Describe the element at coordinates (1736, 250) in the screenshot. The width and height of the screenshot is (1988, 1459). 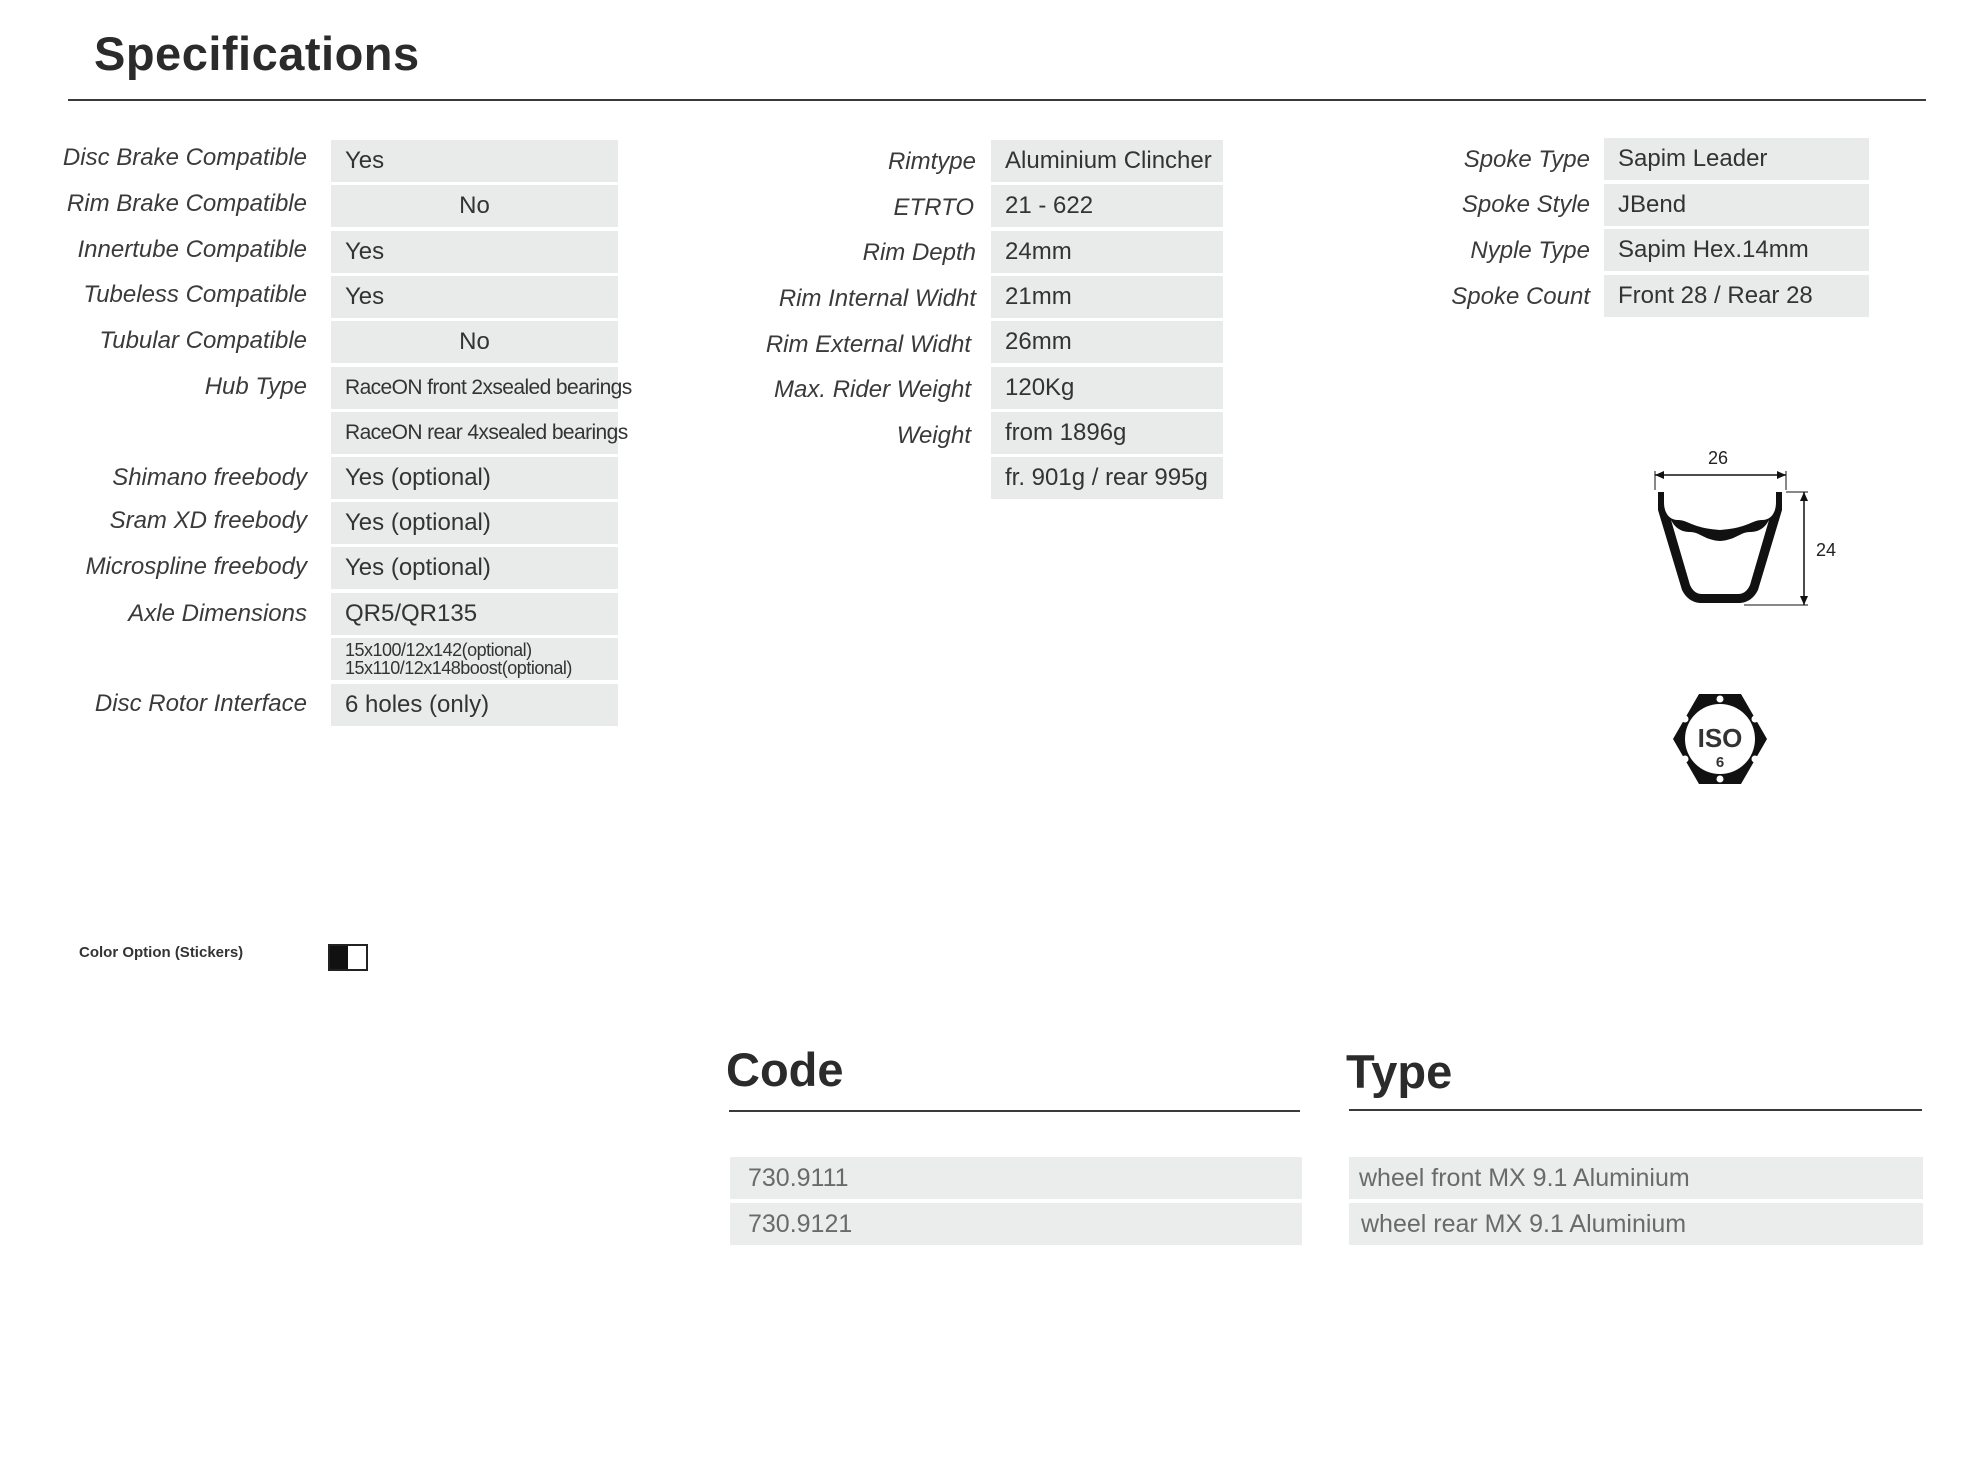
I see `spec-value: Sapim Hex.14mm` at that location.